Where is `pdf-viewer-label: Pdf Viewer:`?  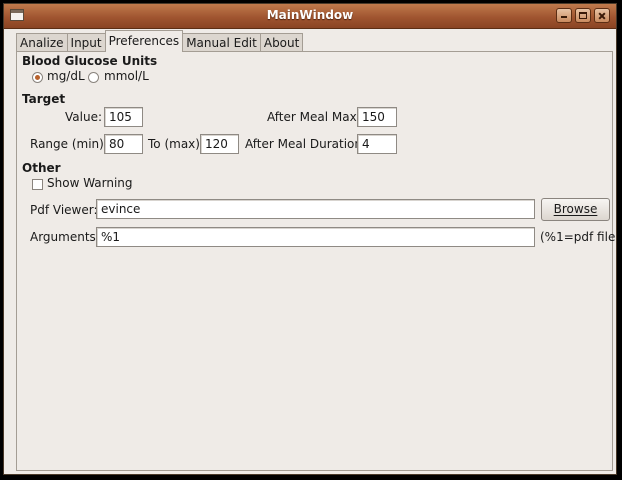 pdf-viewer-label: Pdf Viewer: is located at coordinates (64, 210).